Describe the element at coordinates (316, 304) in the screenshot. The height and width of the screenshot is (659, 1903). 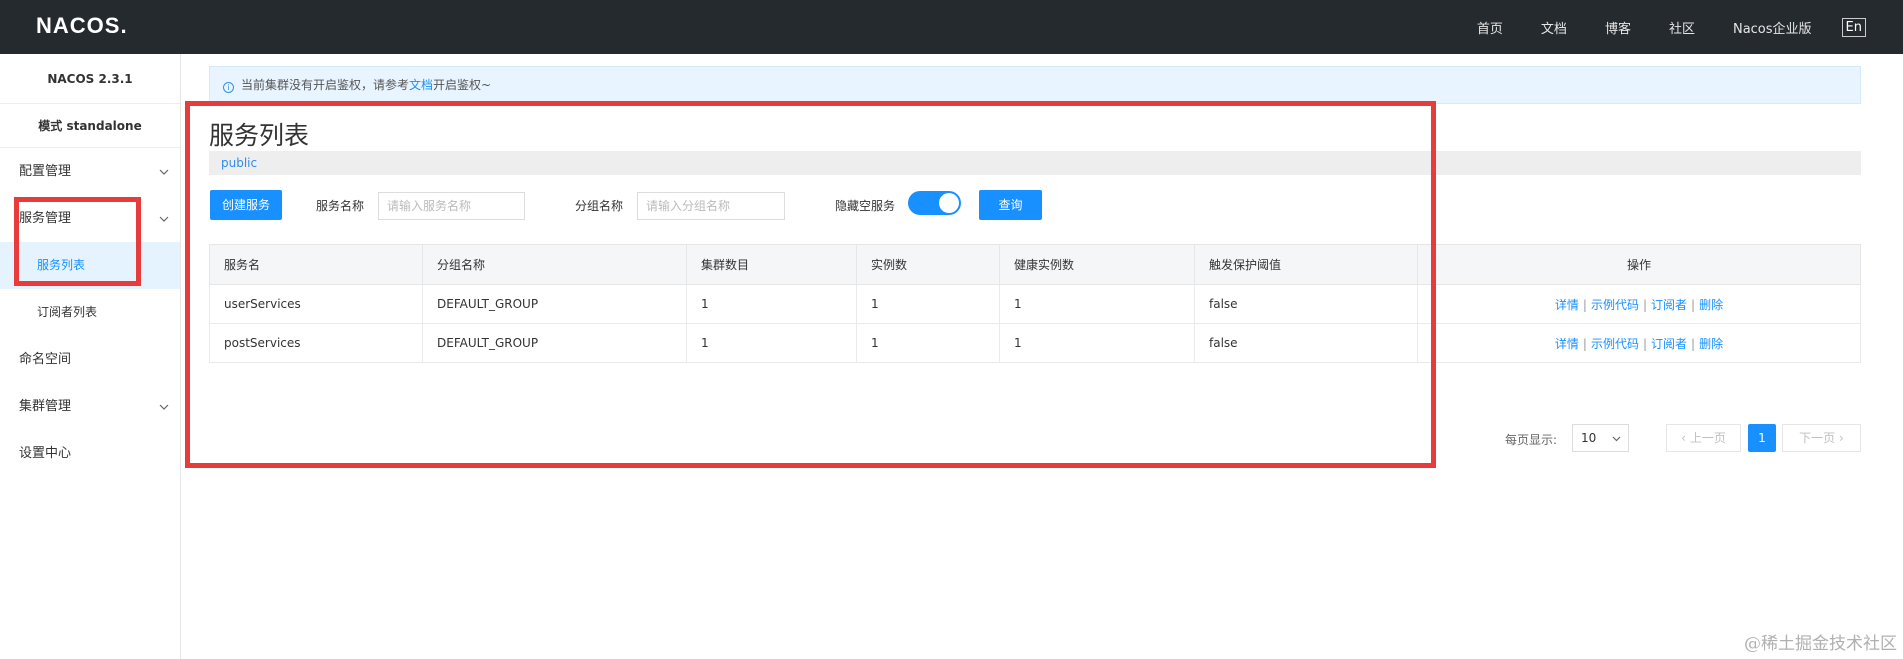
I see `cell-service-name: userServices` at that location.